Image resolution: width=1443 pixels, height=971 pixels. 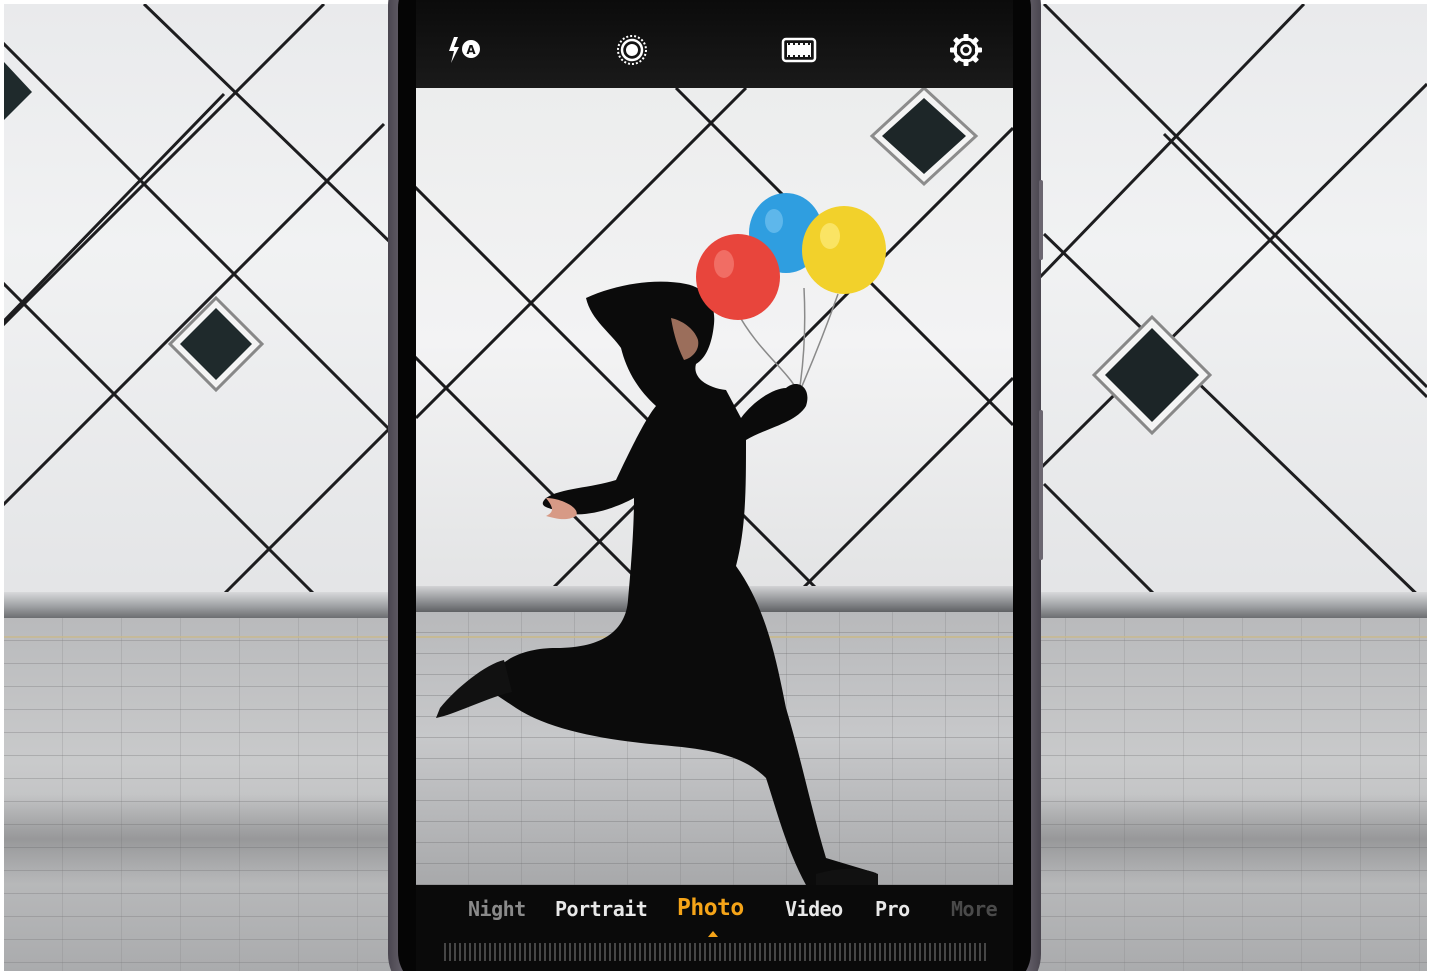 I want to click on power-button, so click(x=1041, y=485).